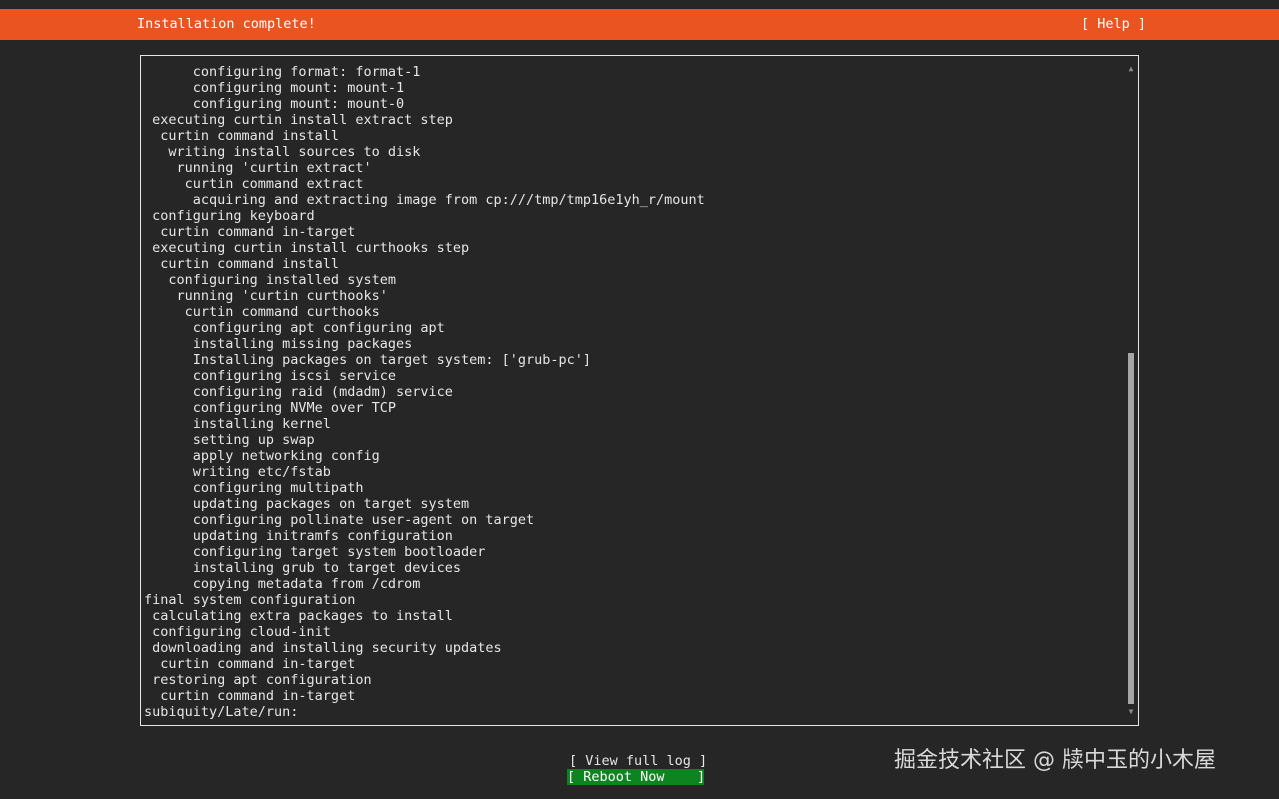  Describe the element at coordinates (270, 408) in the screenshot. I see `log-line: configuring NVMe over TCP` at that location.